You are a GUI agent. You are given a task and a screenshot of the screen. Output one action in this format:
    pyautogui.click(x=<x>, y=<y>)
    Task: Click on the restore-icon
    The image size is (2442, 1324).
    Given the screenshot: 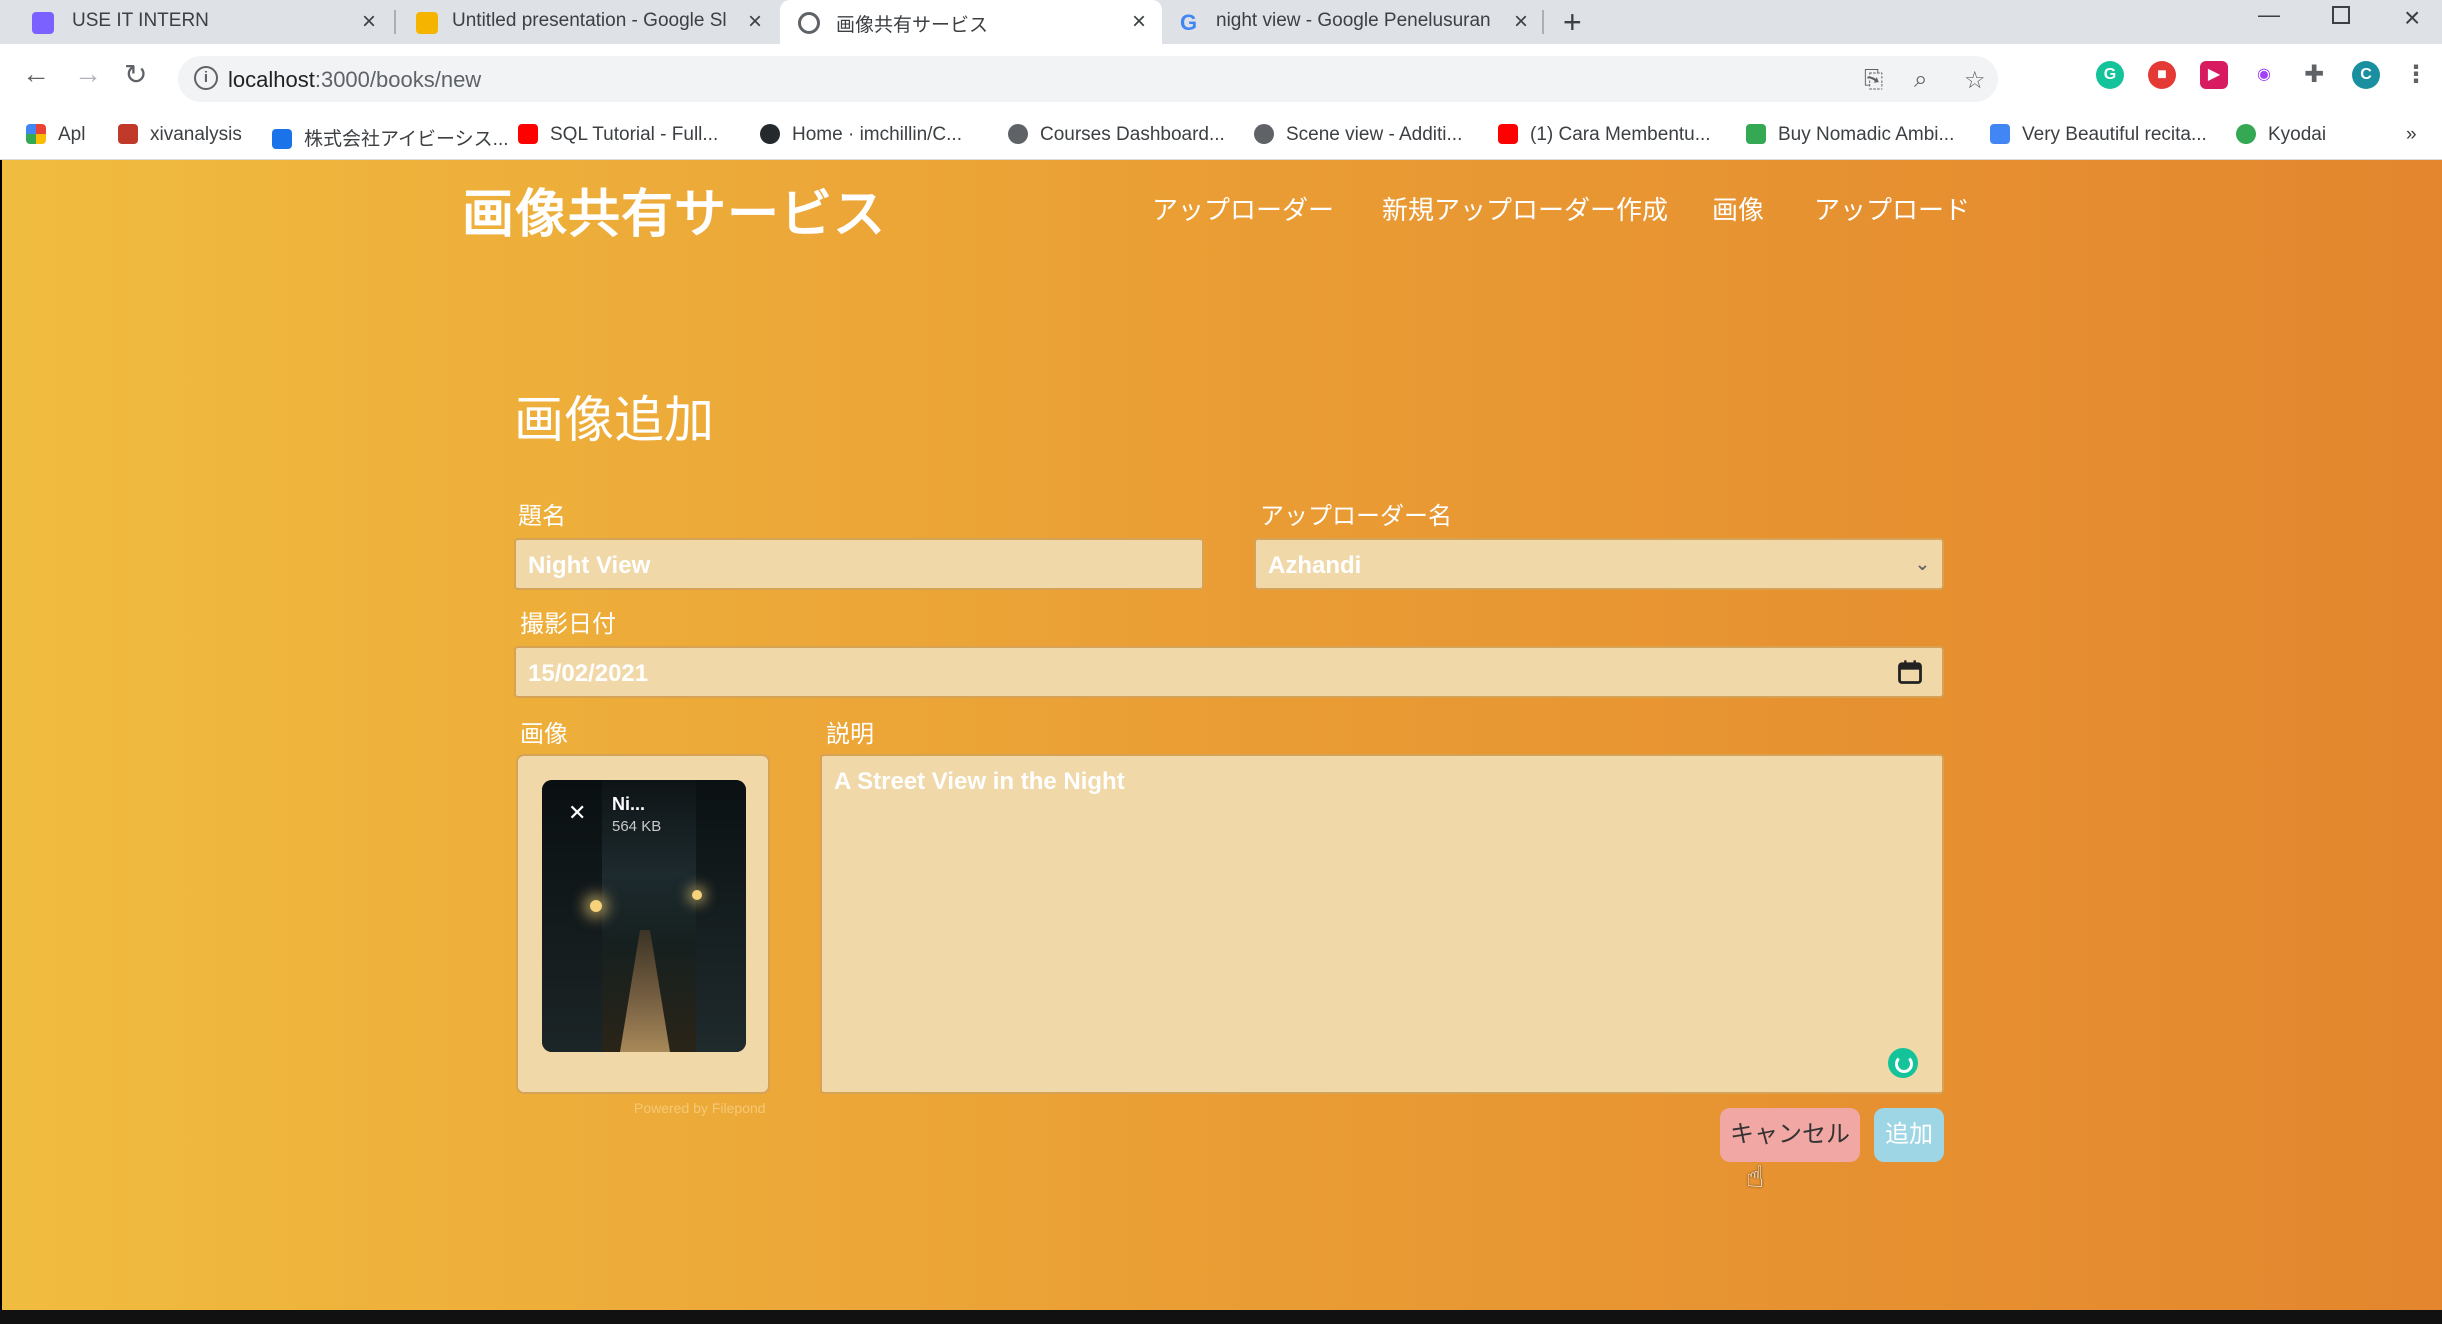 What is the action you would take?
    pyautogui.click(x=2341, y=15)
    